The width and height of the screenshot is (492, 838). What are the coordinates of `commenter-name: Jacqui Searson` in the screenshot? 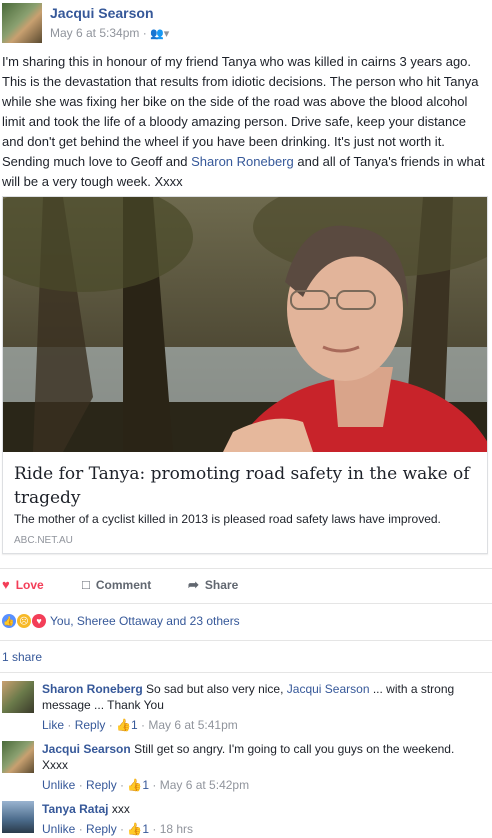 It's located at (86, 749).